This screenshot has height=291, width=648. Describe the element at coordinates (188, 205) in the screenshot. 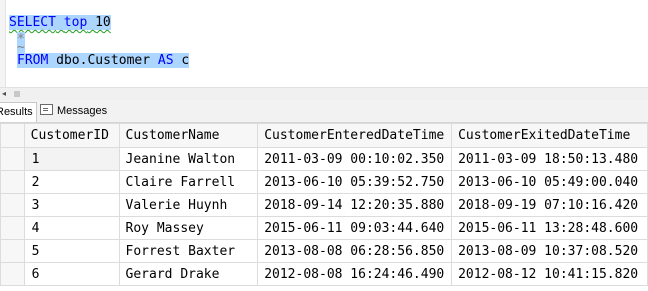

I see `table-cell: Valerie Huynh` at that location.